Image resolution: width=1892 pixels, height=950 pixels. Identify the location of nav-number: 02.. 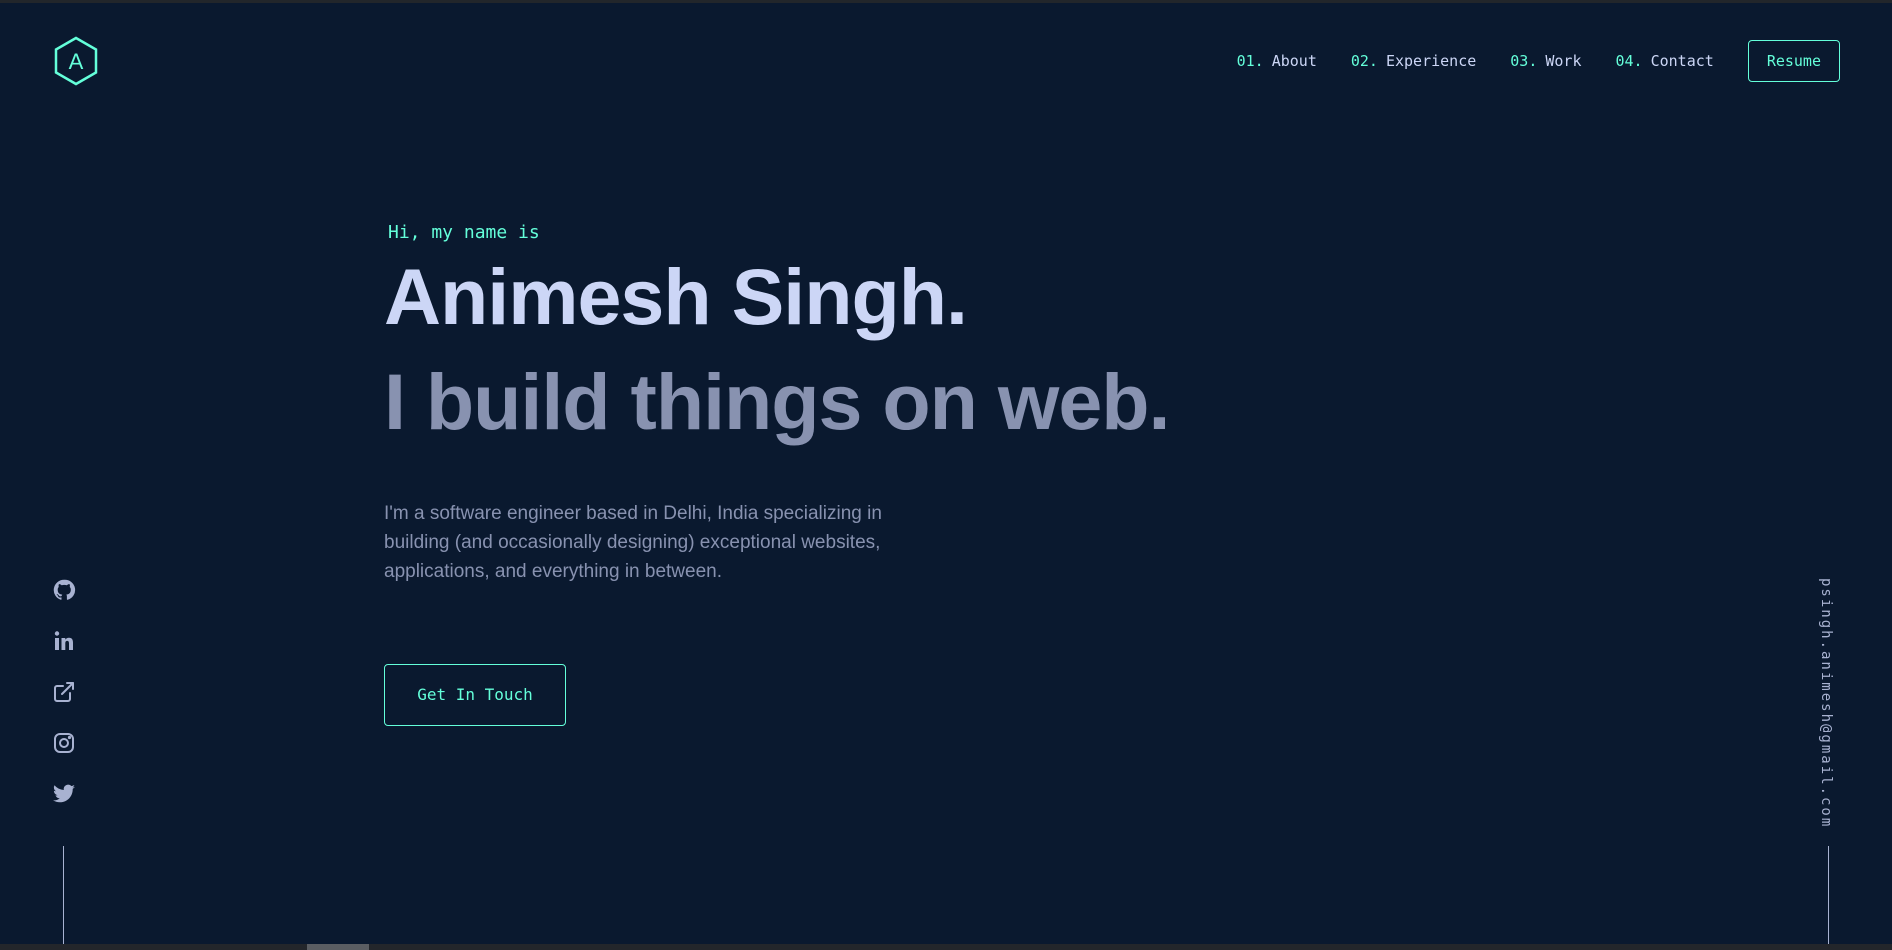
(1364, 61).